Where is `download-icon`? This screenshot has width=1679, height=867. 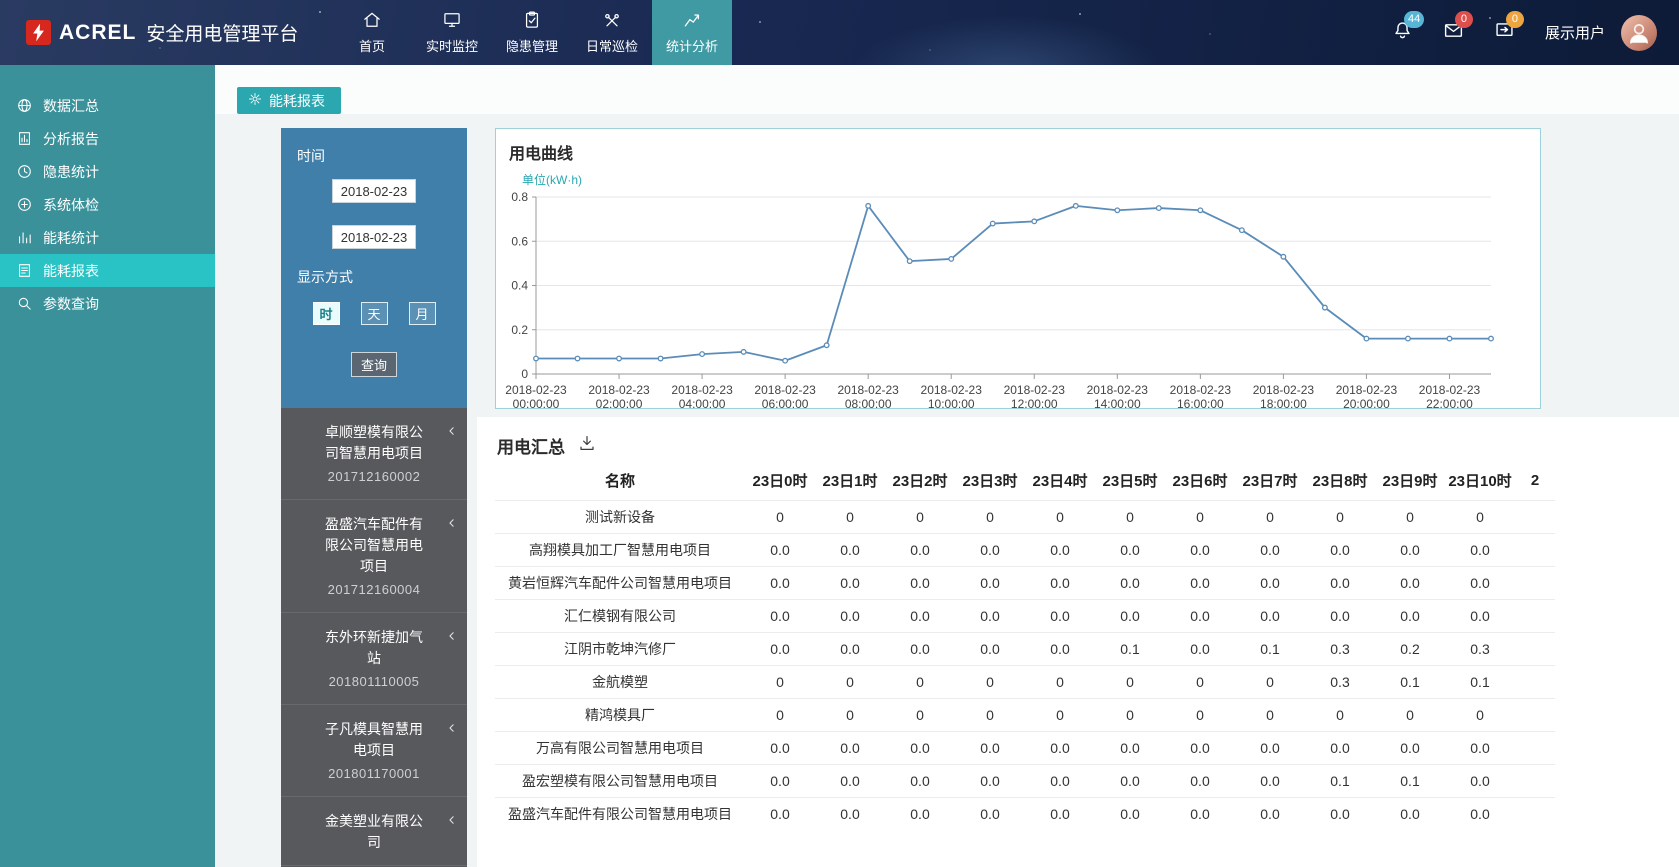
download-icon is located at coordinates (587, 445).